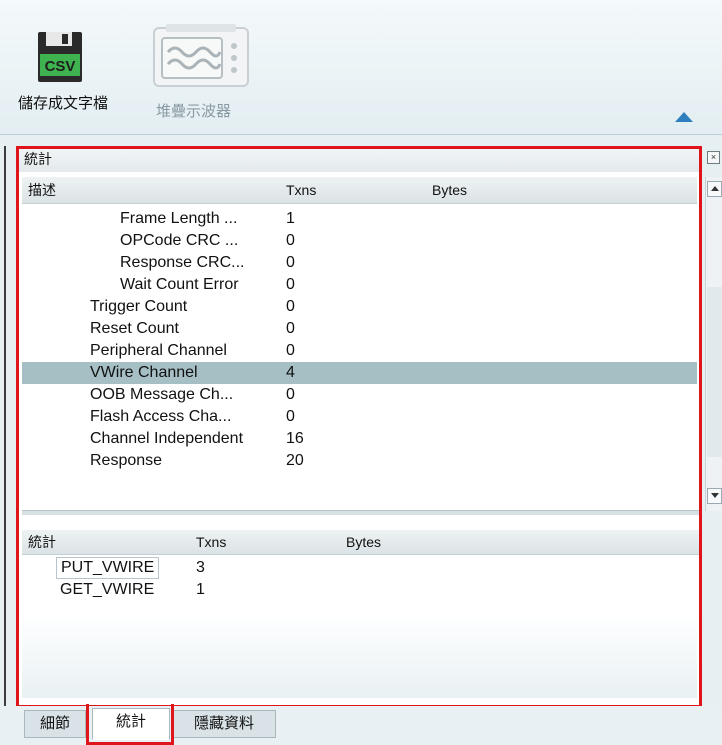 Image resolution: width=722 pixels, height=745 pixels. I want to click on row-description: Wait Count Error, so click(179, 284).